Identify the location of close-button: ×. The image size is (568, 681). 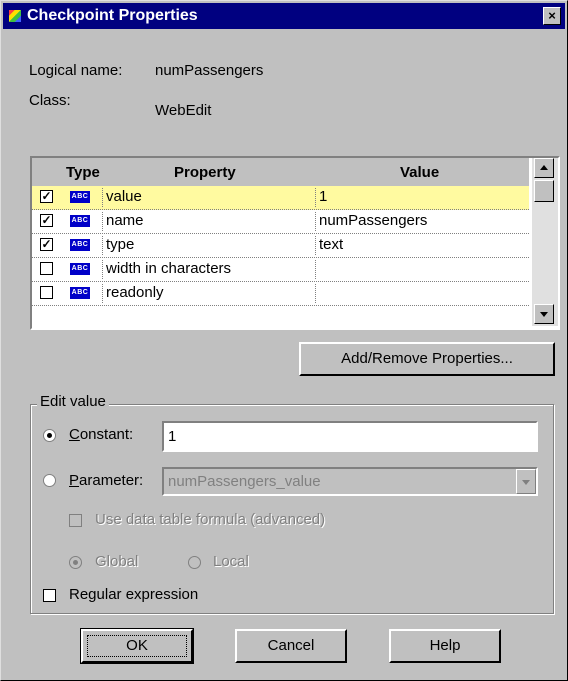
(552, 16).